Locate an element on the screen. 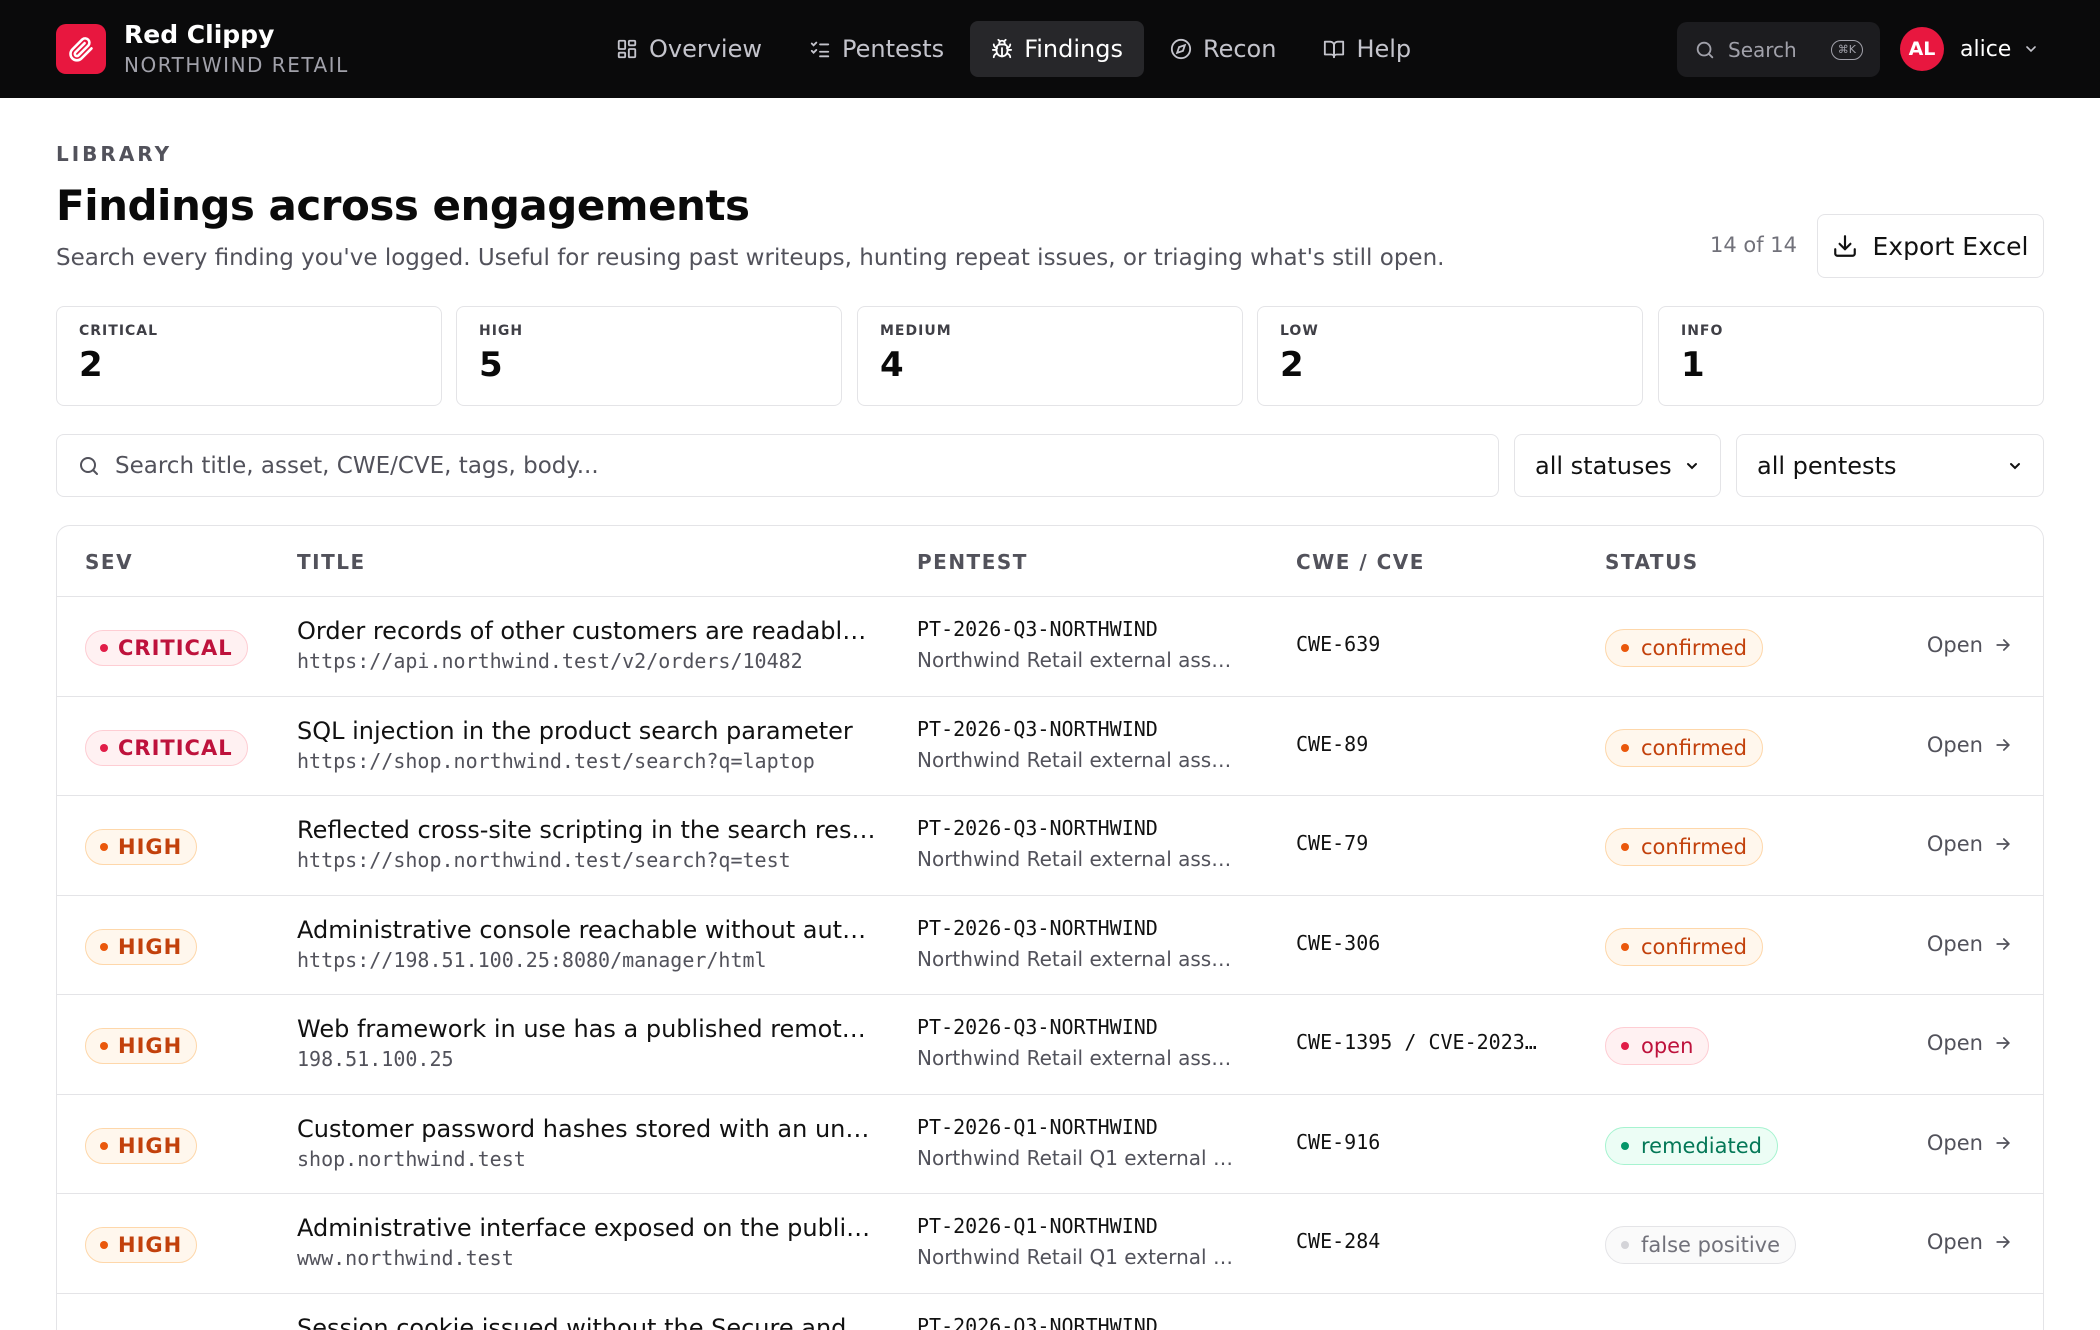  cwe-cve: CWE-89 is located at coordinates (1332, 743).